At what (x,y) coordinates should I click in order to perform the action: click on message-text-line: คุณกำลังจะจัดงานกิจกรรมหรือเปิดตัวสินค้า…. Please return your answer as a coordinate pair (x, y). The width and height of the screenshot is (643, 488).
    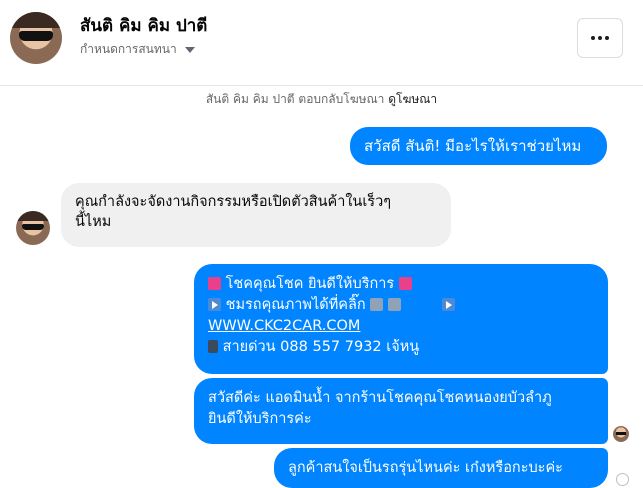
    Looking at the image, I should click on (233, 202).